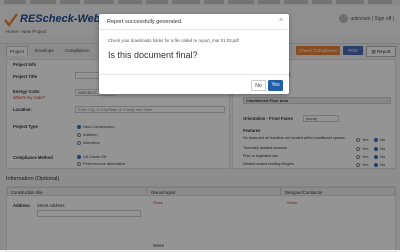 The height and width of the screenshot is (252, 400). Describe the element at coordinates (281, 21) in the screenshot. I see `close-icon: ×` at that location.